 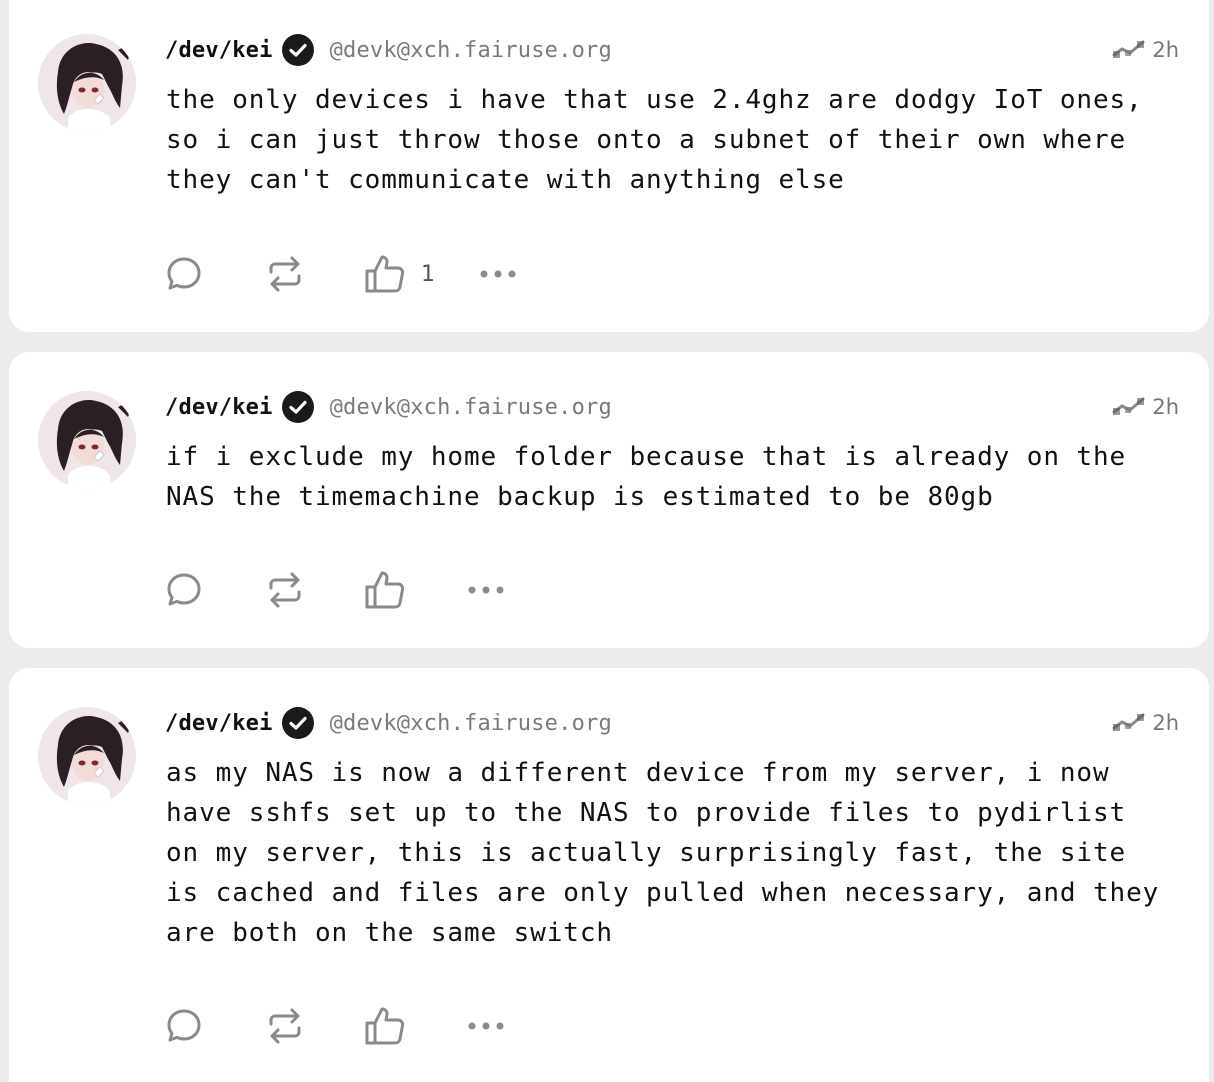 I want to click on like-button: 1, so click(x=399, y=274).